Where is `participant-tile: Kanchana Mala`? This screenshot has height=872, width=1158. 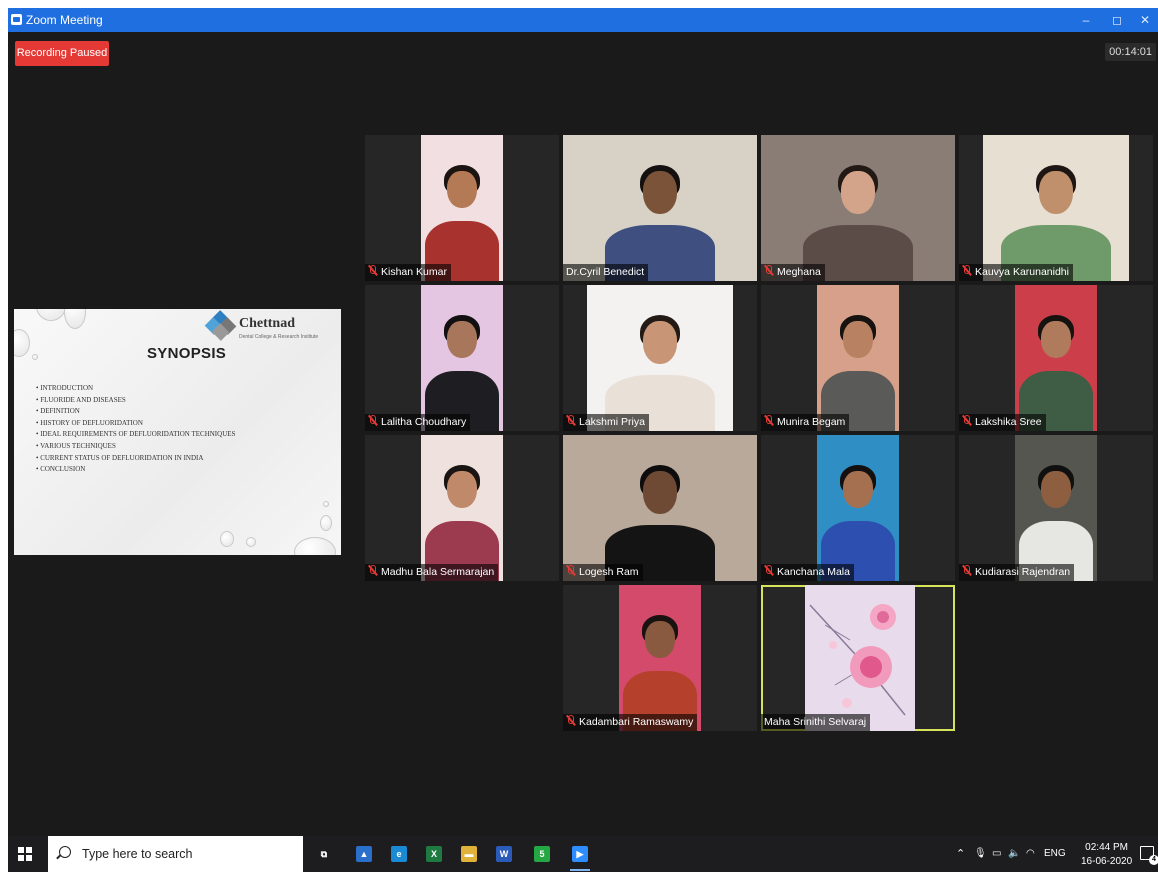 participant-tile: Kanchana Mala is located at coordinates (858, 508).